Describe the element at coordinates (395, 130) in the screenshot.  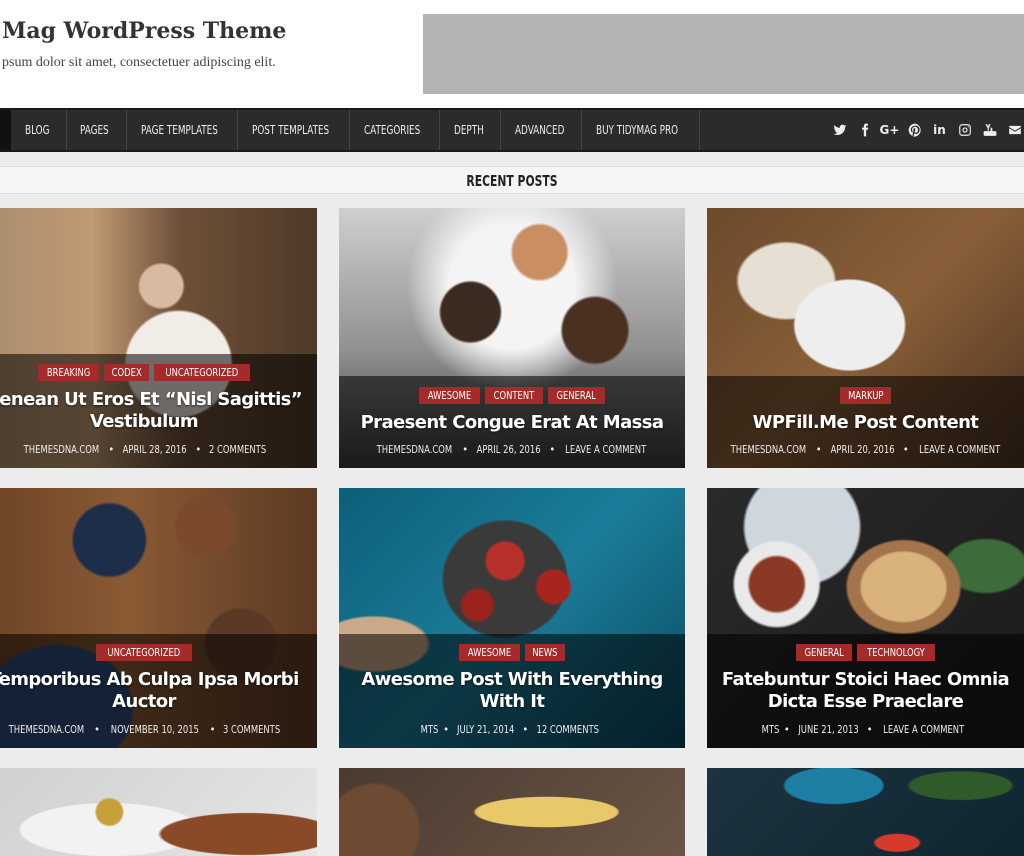
I see `nav-item-categories: CATEGORIES` at that location.